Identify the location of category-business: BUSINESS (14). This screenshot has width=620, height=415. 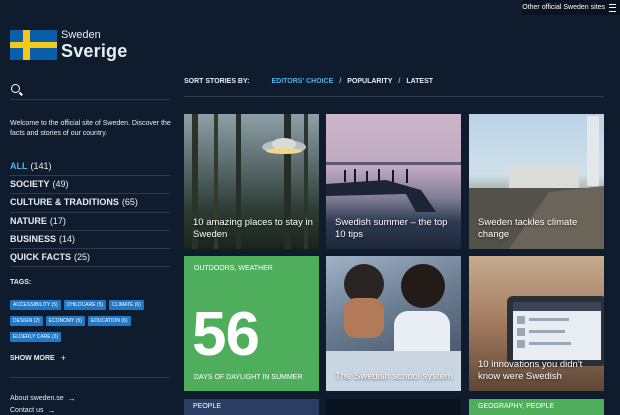
(90, 240).